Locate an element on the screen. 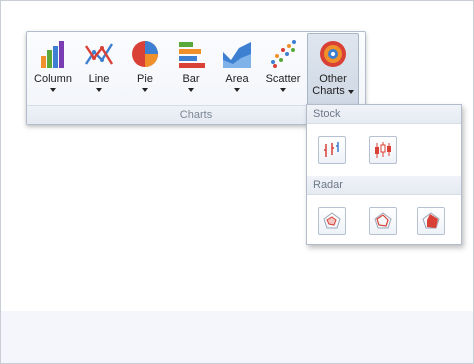 This screenshot has width=474, height=364. other-charts-label-line1: Other is located at coordinates (333, 79).